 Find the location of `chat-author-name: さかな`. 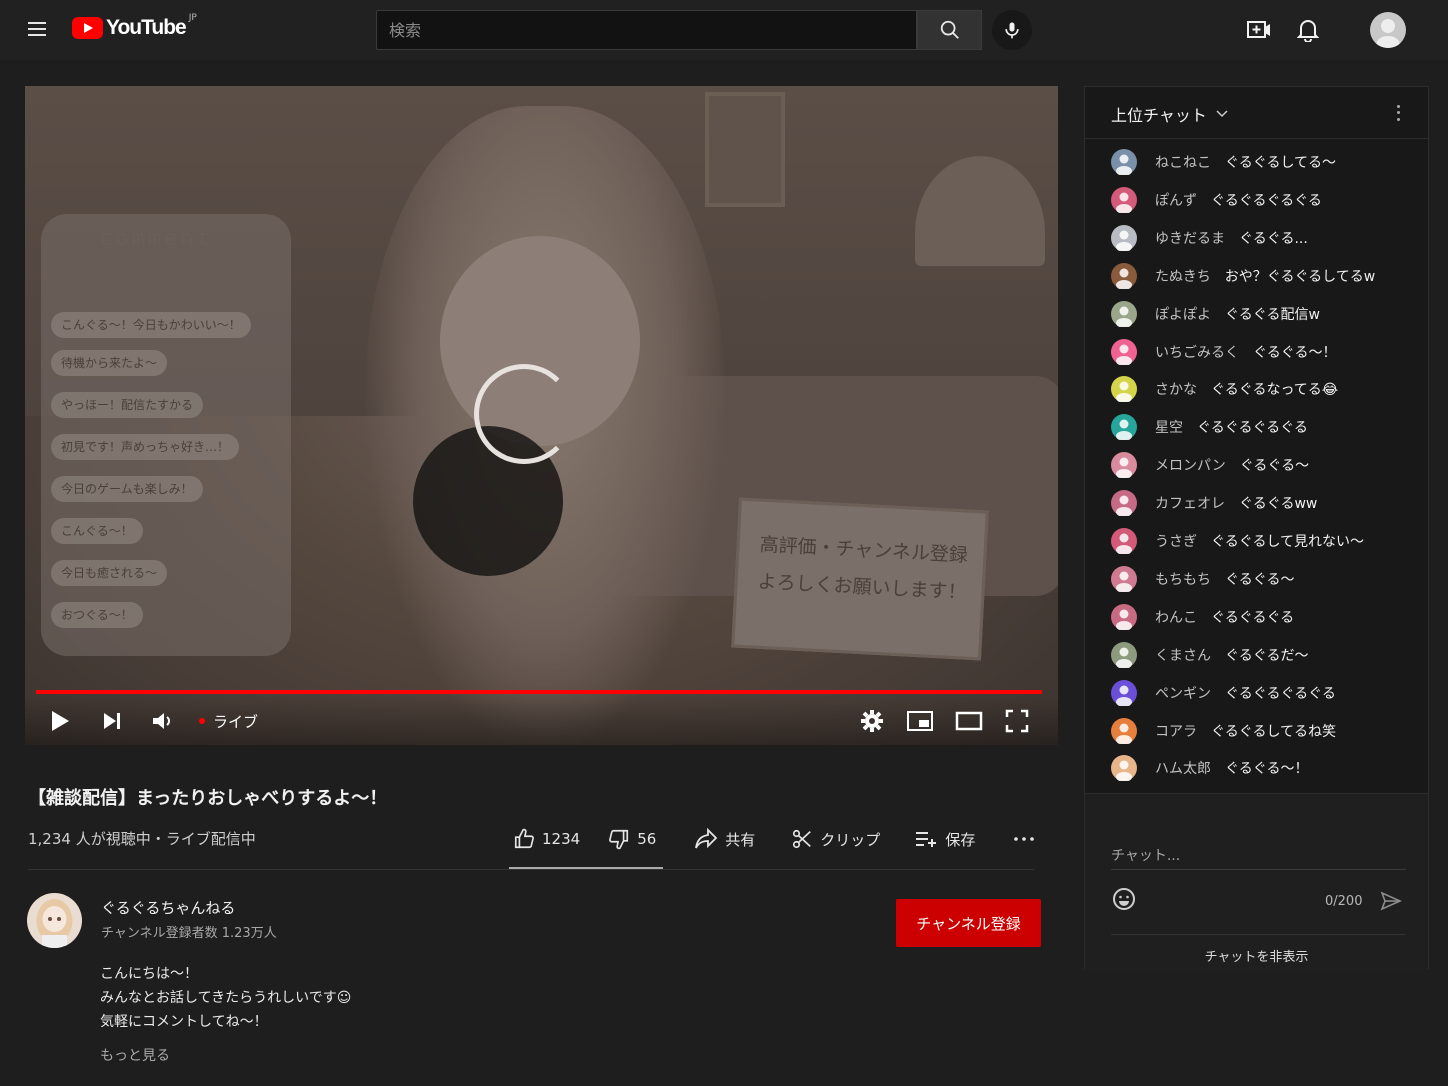

chat-author-name: さかな is located at coordinates (1176, 389).